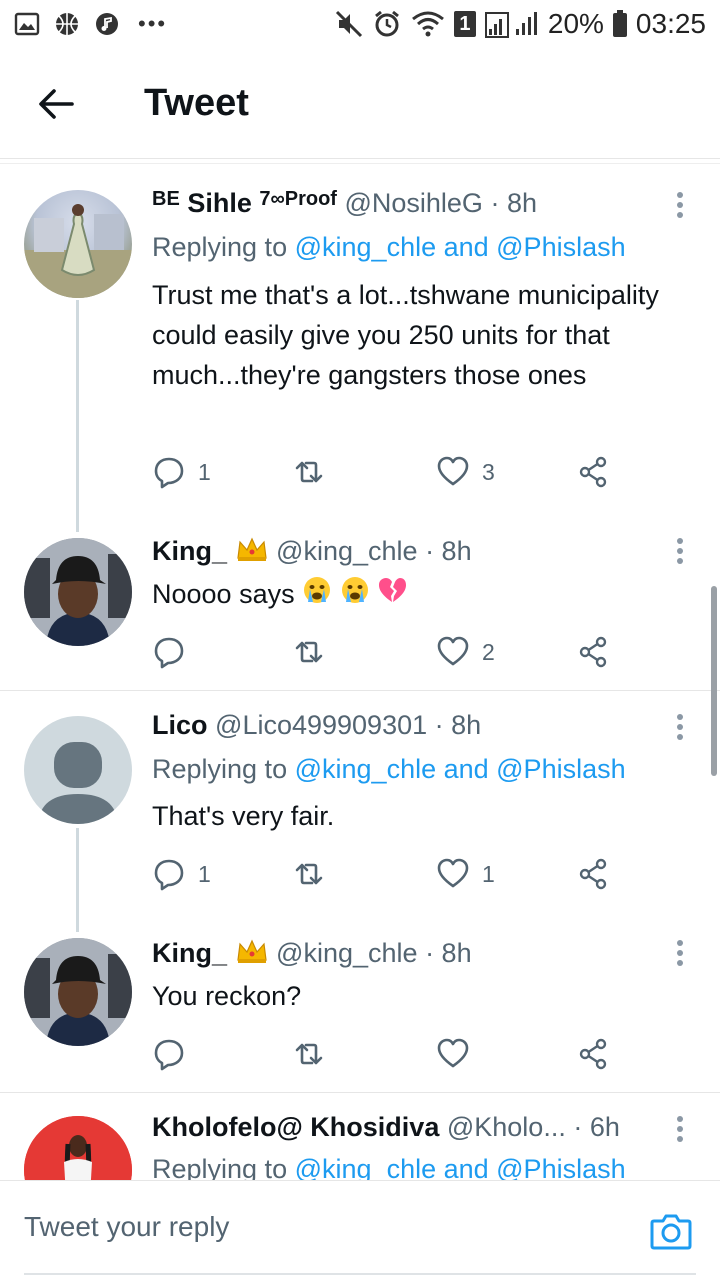  Describe the element at coordinates (387, 652) in the screenshot. I see `tweet-actions: 2` at that location.